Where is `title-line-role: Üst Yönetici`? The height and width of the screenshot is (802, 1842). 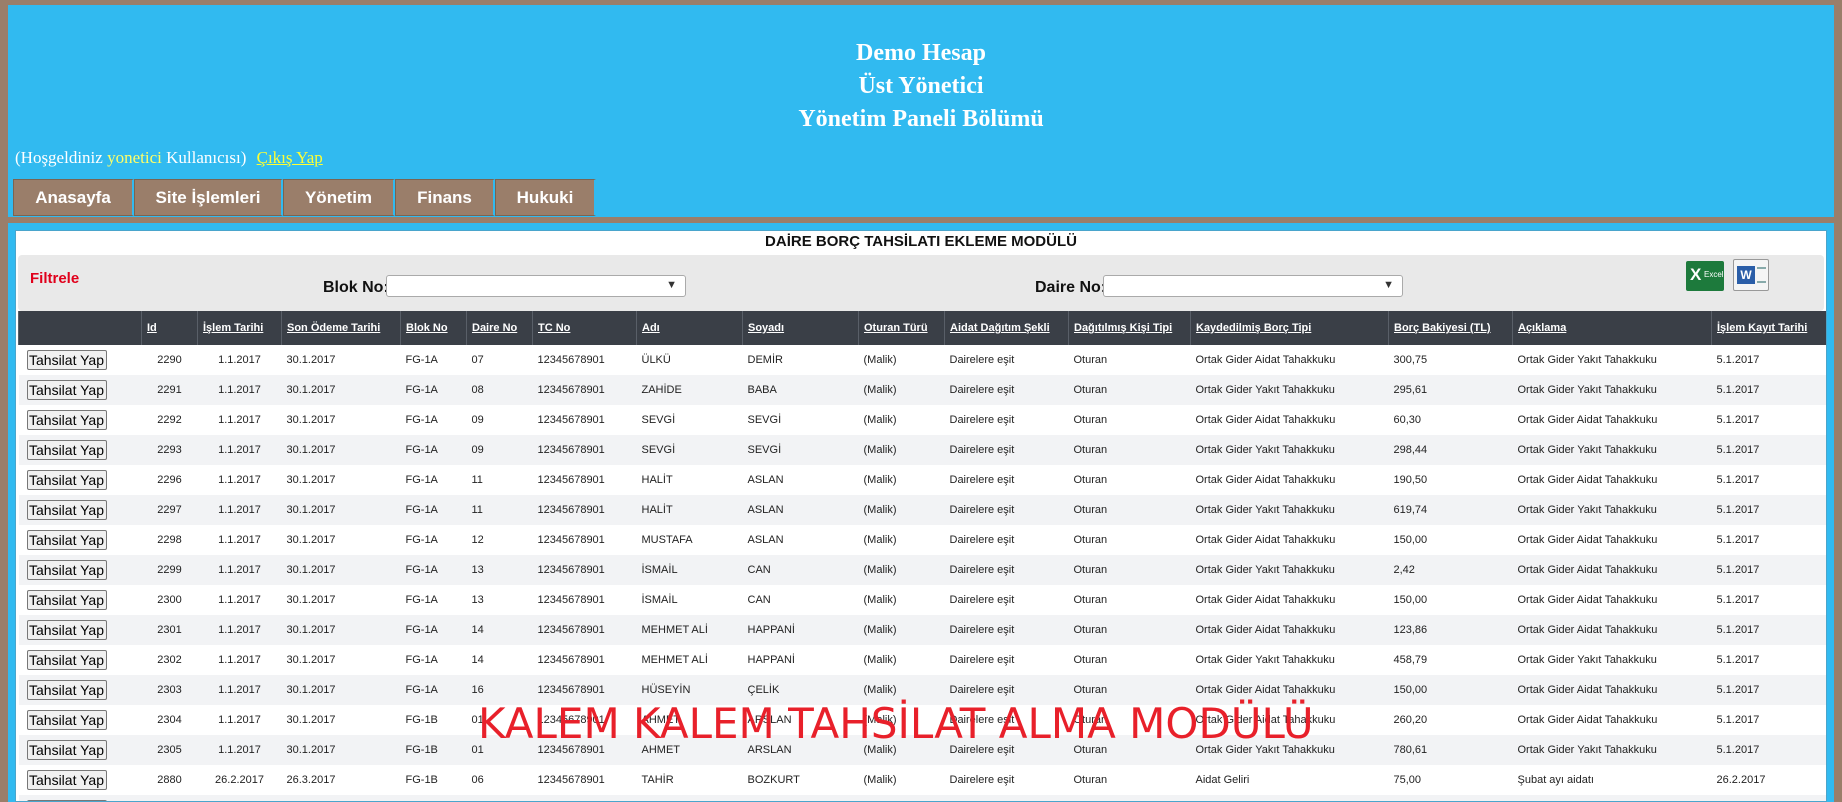
title-line-role: Üst Yönetici is located at coordinates (921, 86).